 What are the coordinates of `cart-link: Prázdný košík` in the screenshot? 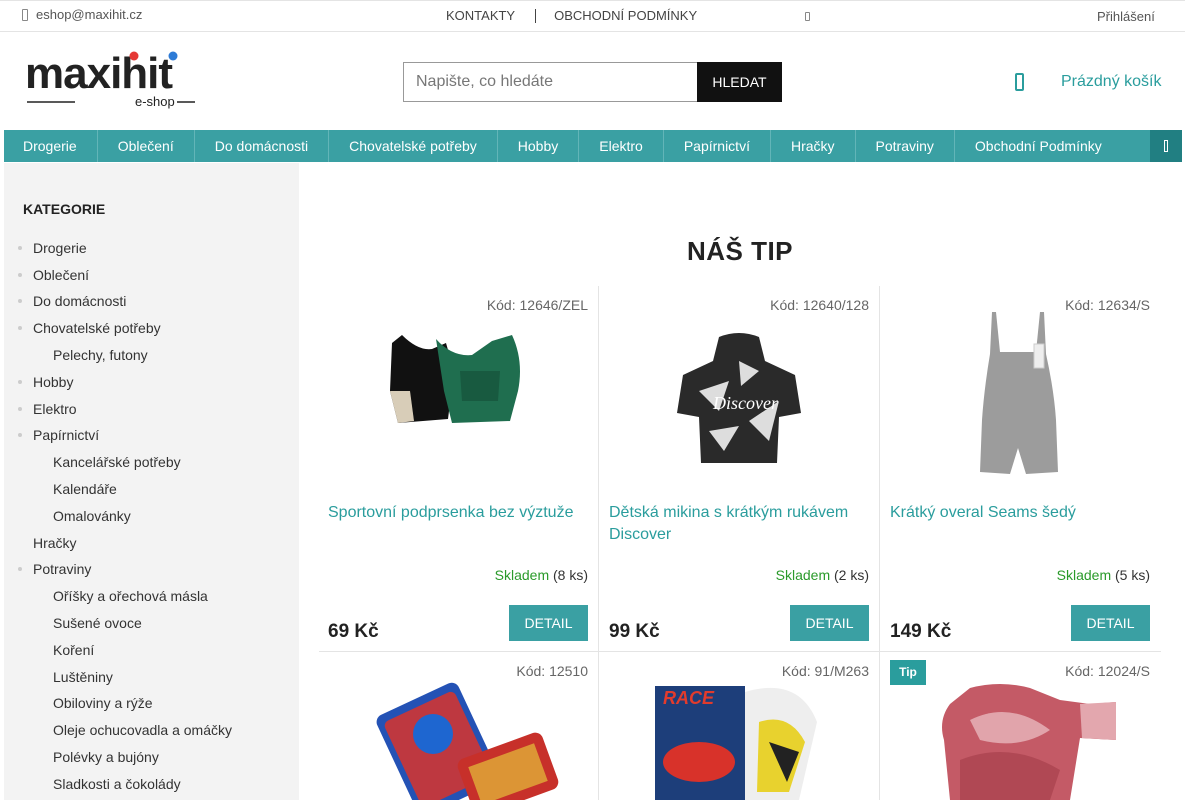 It's located at (1111, 82).